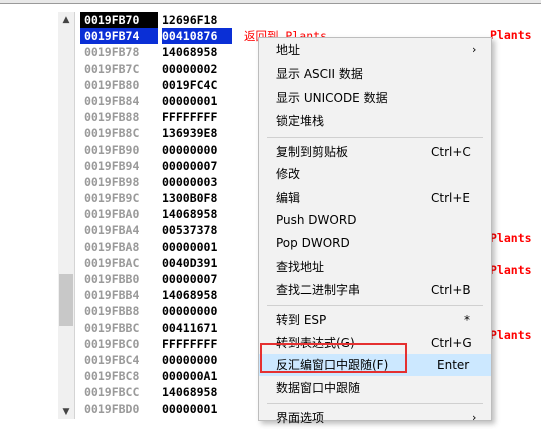 The width and height of the screenshot is (541, 429). Describe the element at coordinates (66, 412) in the screenshot. I see `chevron-down-icon: ▼` at that location.